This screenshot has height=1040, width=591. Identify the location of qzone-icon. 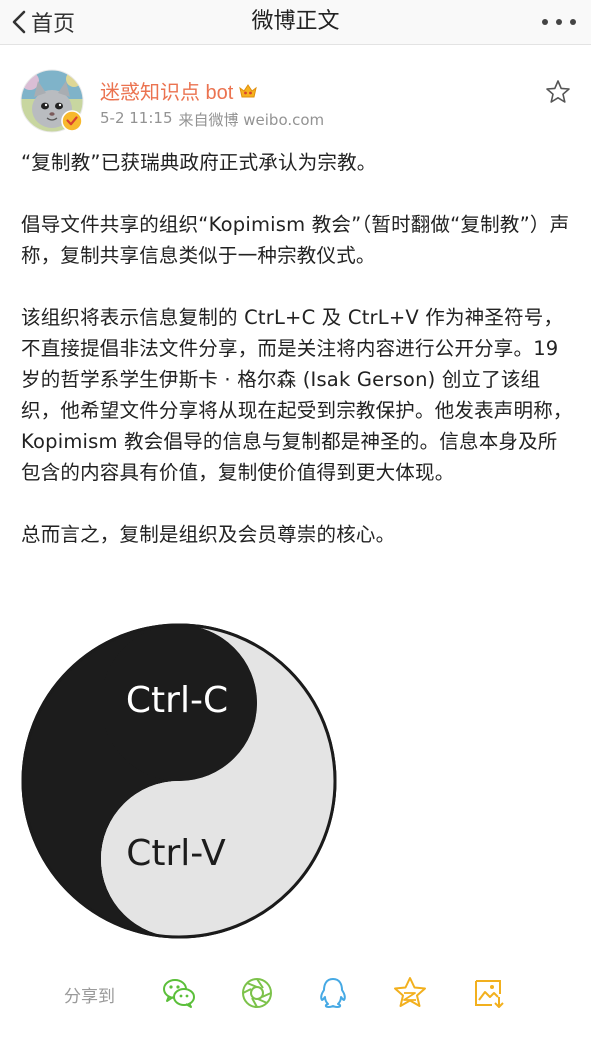
(410, 993).